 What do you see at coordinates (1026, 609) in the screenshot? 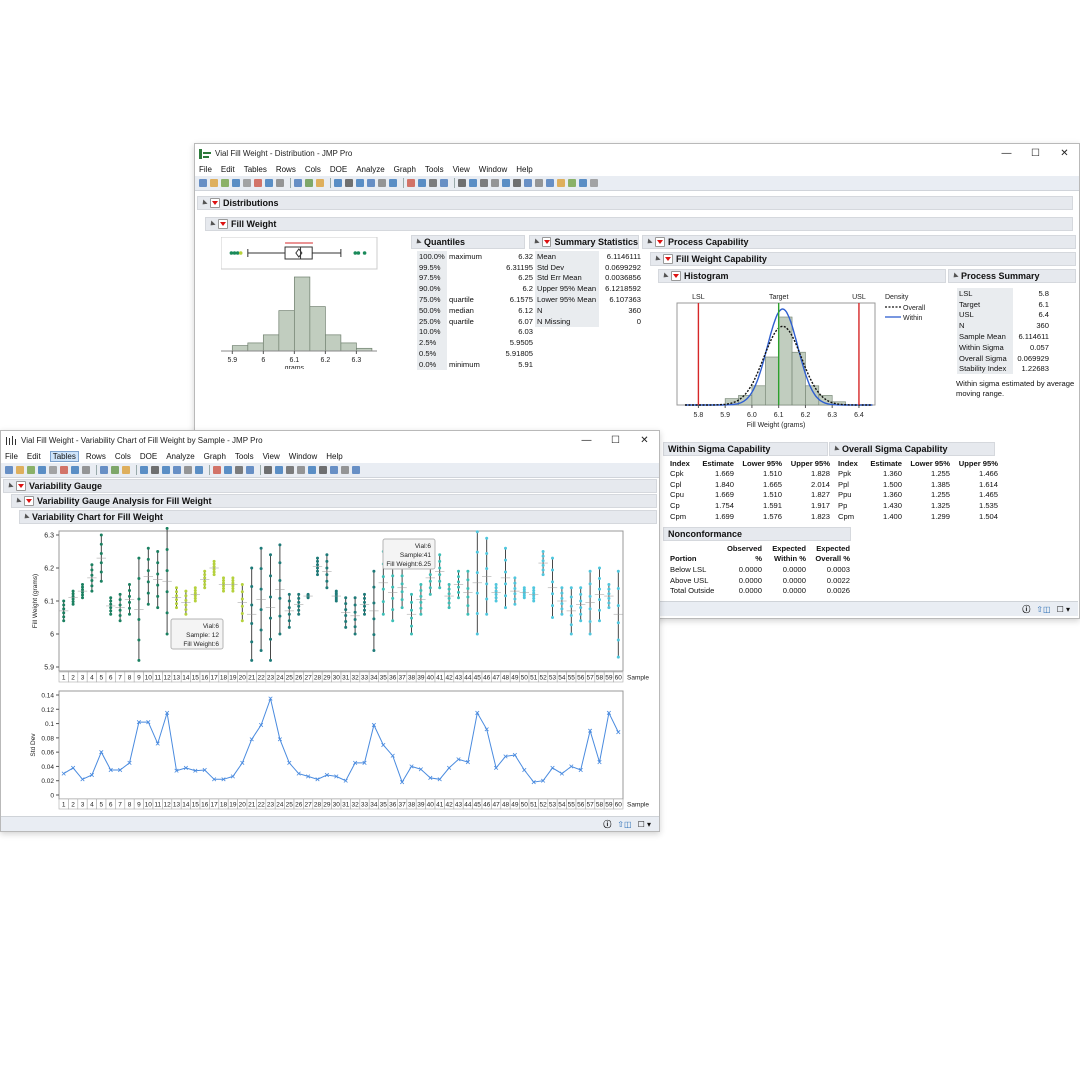
I see `info-icon: ⓘ` at bounding box center [1026, 609].